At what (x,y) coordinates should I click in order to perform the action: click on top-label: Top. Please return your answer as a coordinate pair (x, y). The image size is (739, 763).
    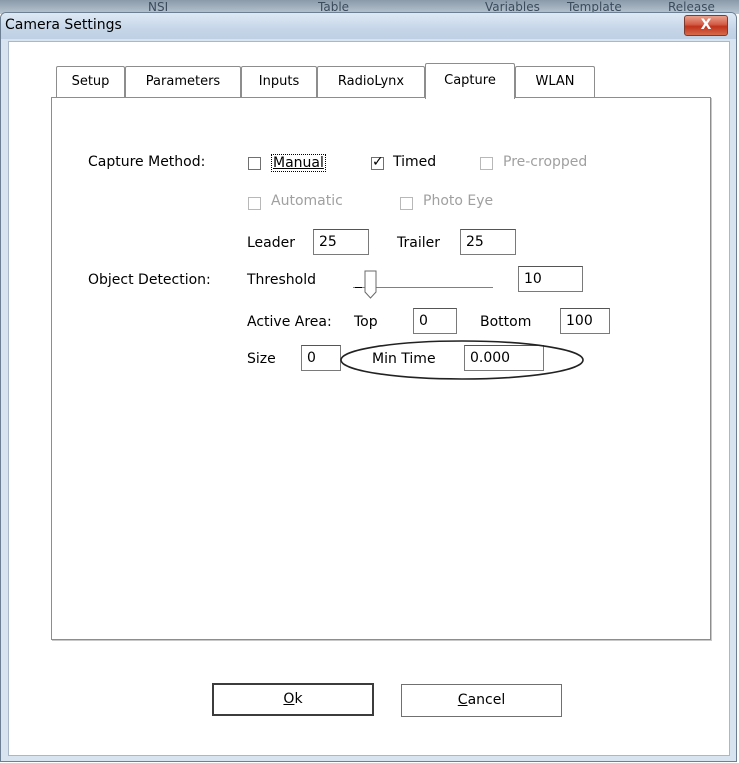
    Looking at the image, I should click on (366, 322).